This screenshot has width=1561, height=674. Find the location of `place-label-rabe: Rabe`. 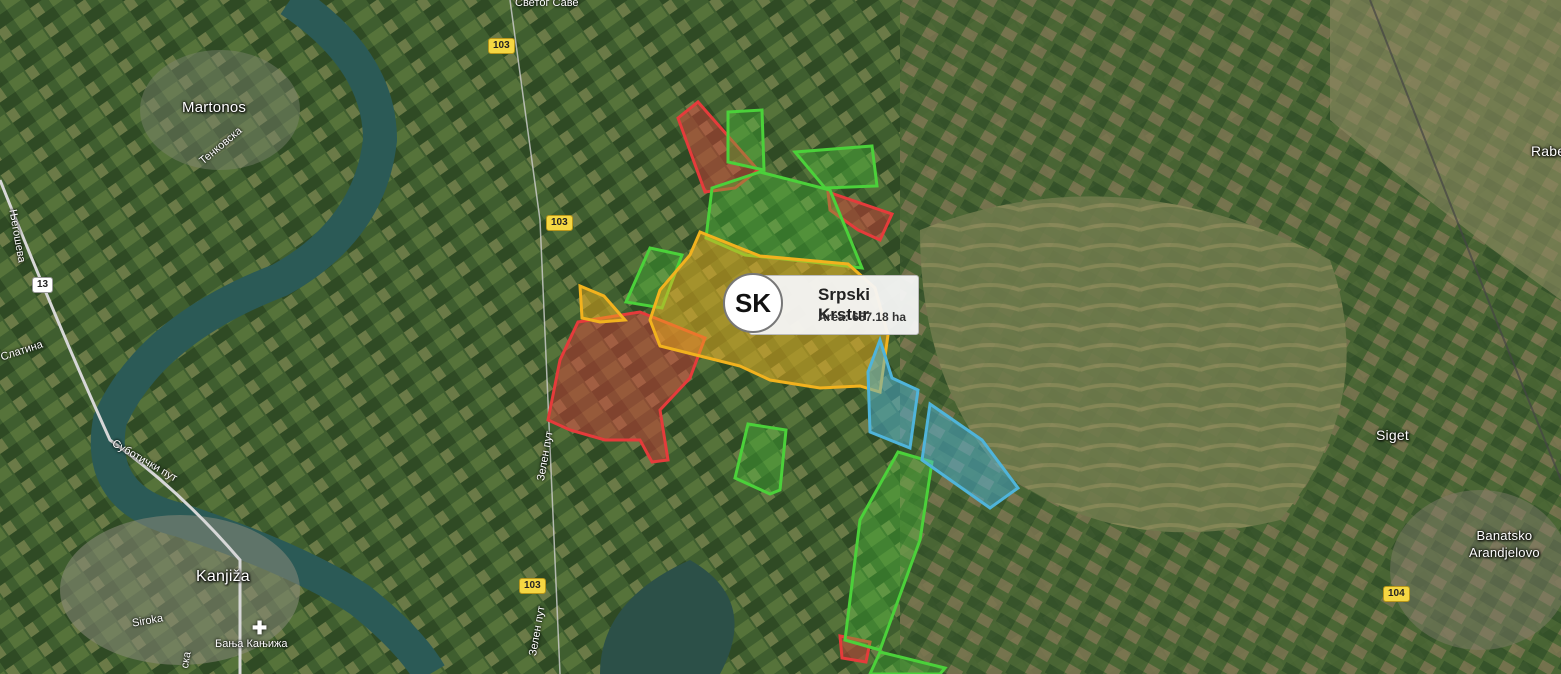

place-label-rabe: Rabe is located at coordinates (1546, 151).